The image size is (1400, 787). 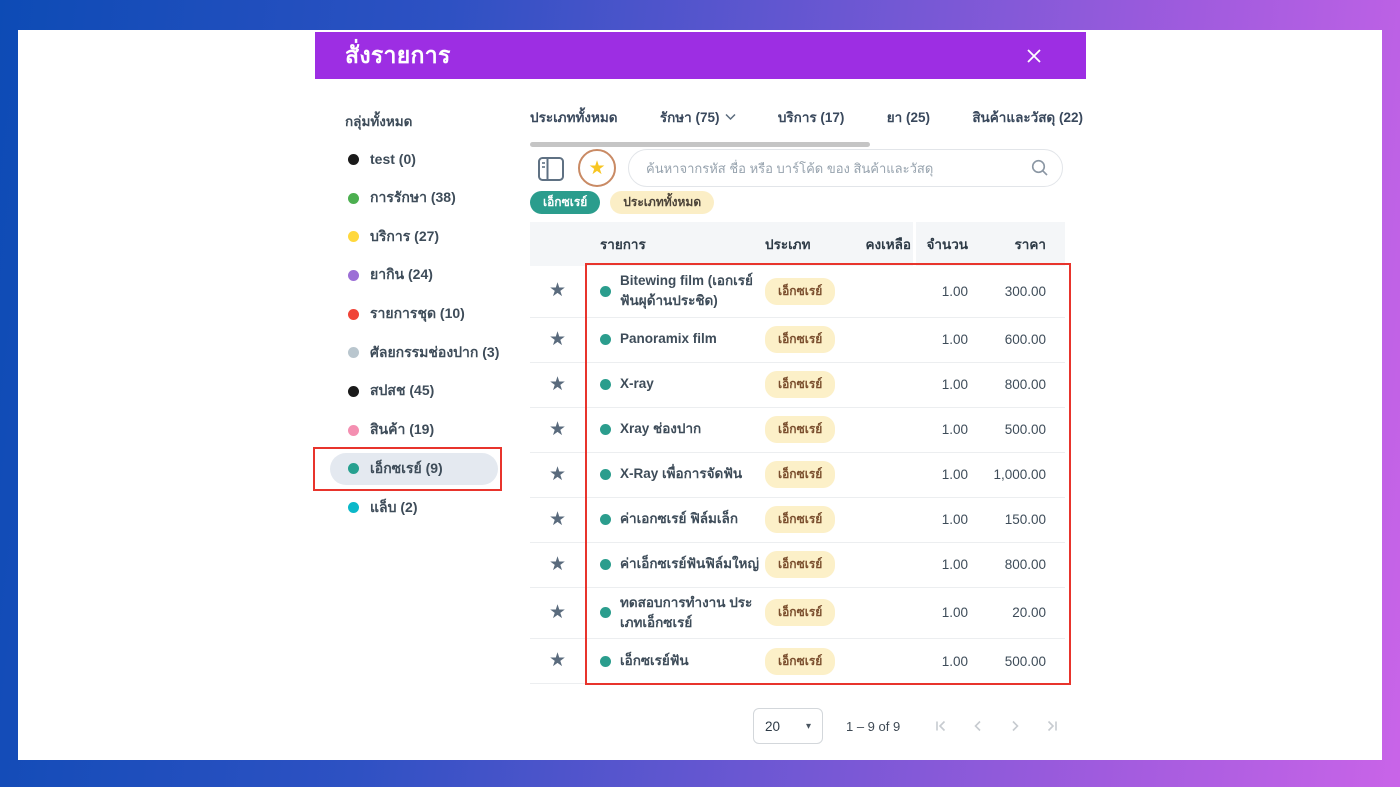 What do you see at coordinates (1040, 168) in the screenshot?
I see `search-icon` at bounding box center [1040, 168].